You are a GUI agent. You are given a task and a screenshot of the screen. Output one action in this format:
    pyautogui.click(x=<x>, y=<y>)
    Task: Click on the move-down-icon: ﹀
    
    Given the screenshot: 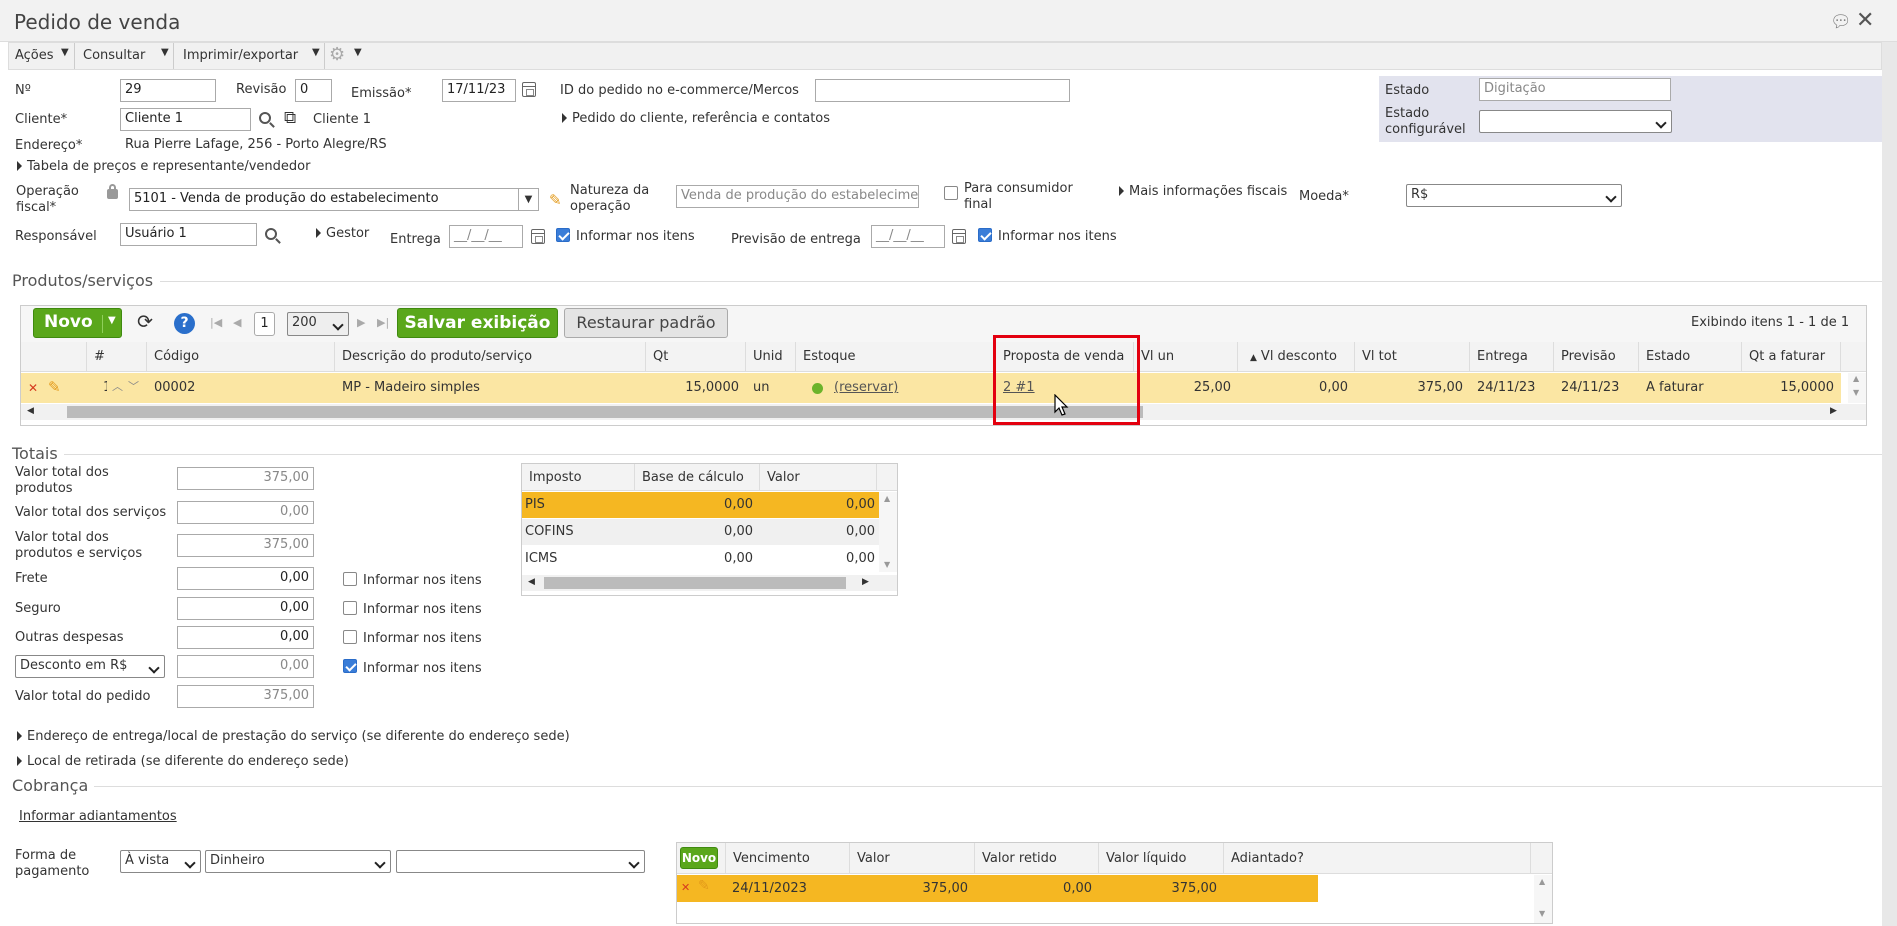 What is the action you would take?
    pyautogui.click(x=133, y=386)
    